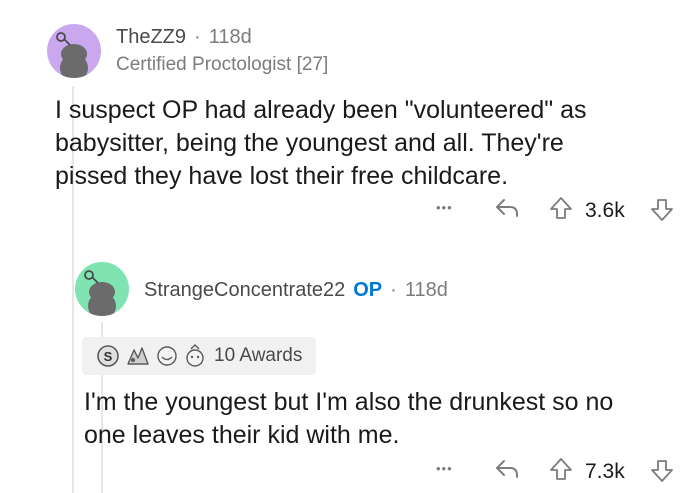  I want to click on wholesome-award-icon, so click(138, 356).